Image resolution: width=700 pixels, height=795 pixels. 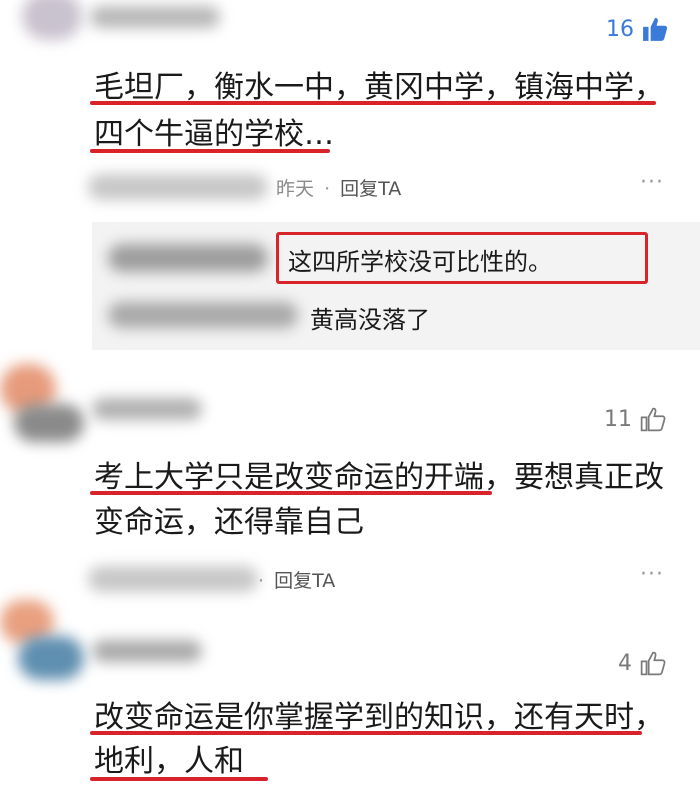 What do you see at coordinates (635, 419) in the screenshot?
I see `like-button: 11` at bounding box center [635, 419].